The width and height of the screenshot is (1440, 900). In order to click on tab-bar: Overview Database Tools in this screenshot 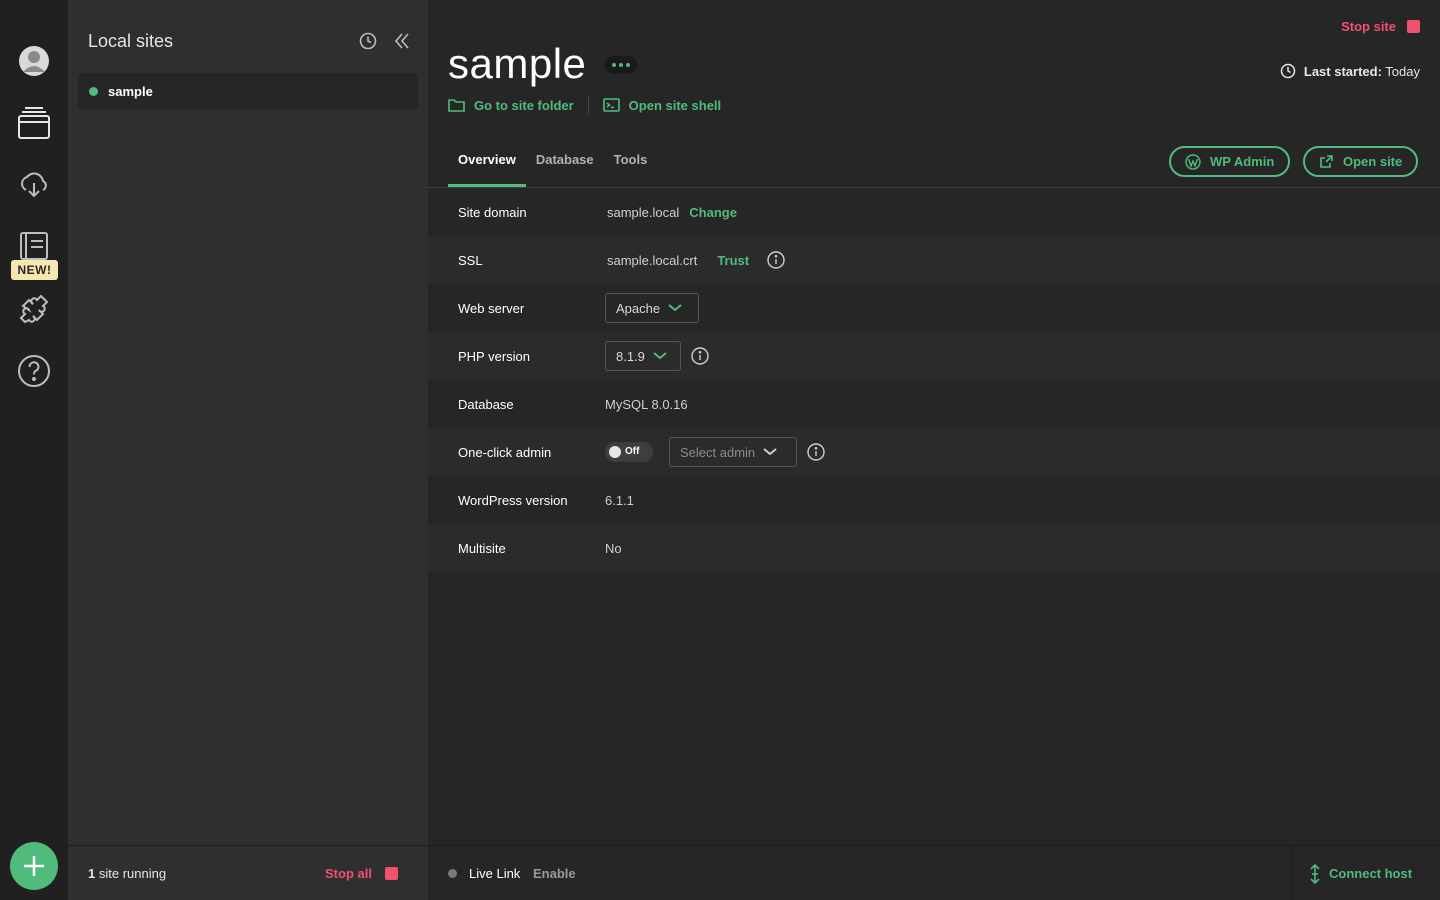, I will do `click(552, 168)`.